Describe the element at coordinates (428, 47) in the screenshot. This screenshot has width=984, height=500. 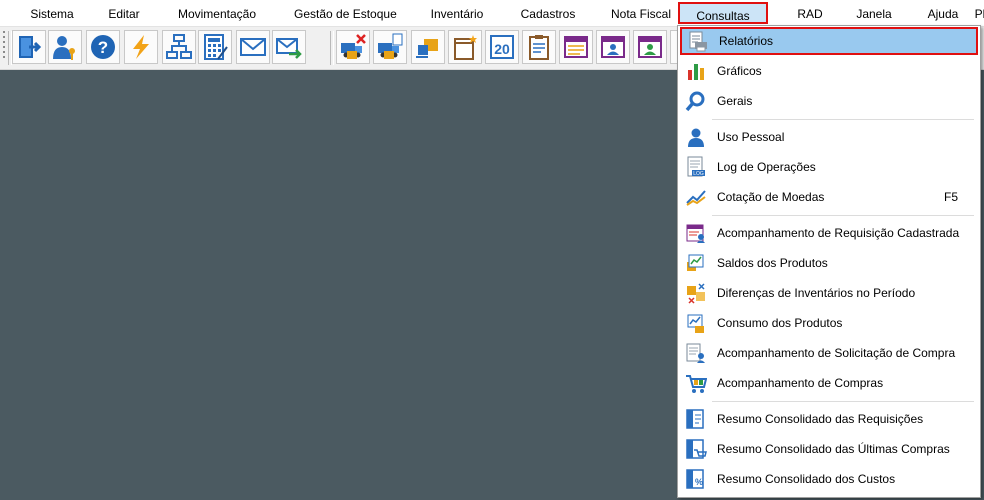
I see `box-transfer-icon` at that location.